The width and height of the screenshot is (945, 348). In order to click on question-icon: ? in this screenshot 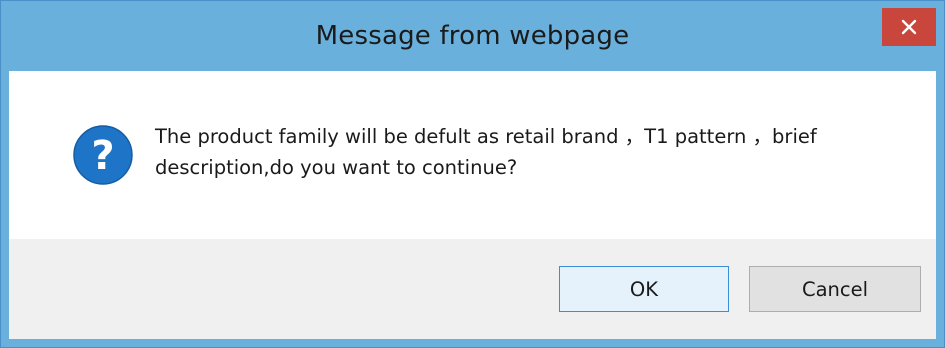, I will do `click(103, 155)`.